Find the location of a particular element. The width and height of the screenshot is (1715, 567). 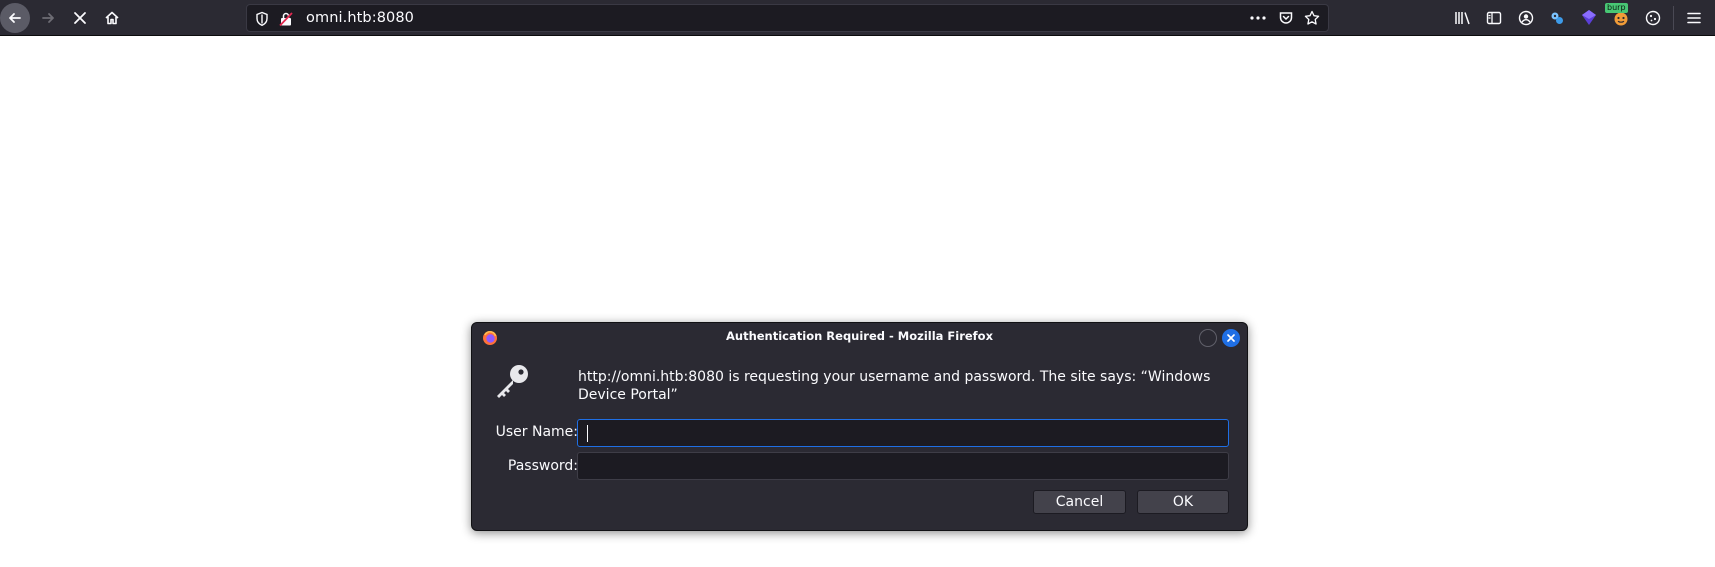

bookmark-star-icon is located at coordinates (1312, 18).